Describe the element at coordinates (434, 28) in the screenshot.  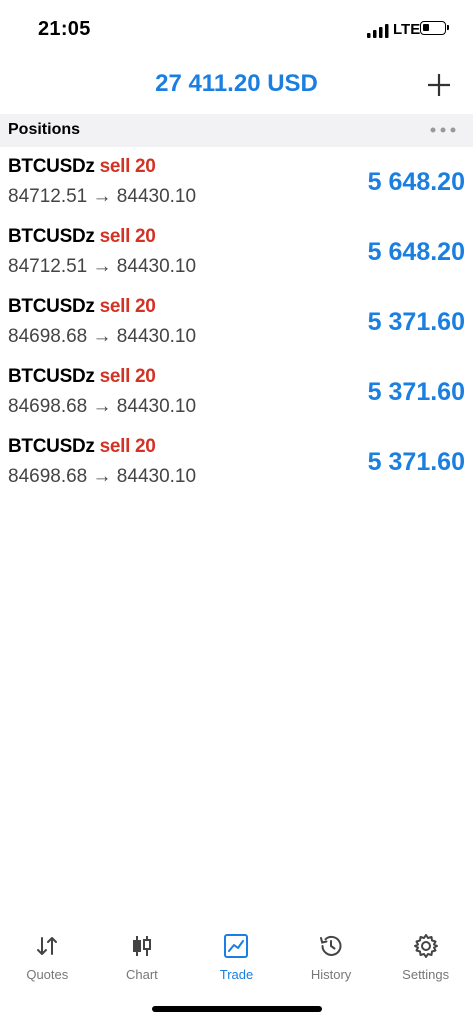
I see `battery-icon` at that location.